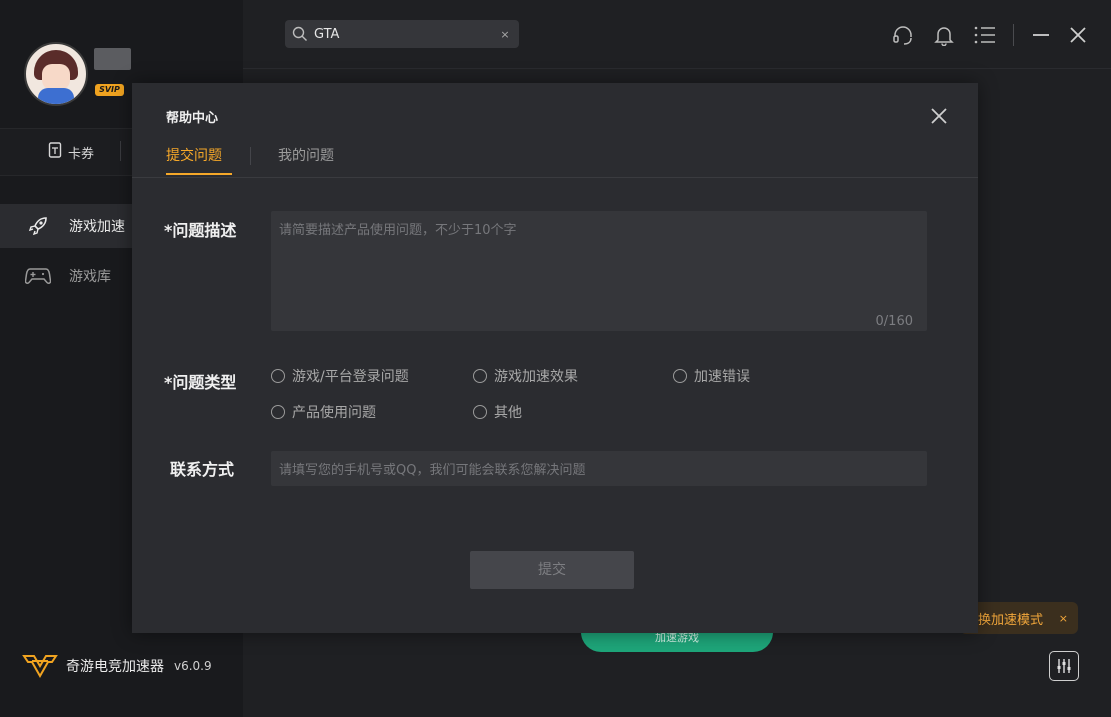 This screenshot has height=717, width=1111. Describe the element at coordinates (193, 666) in the screenshot. I see `app-version: v6.0.9` at that location.